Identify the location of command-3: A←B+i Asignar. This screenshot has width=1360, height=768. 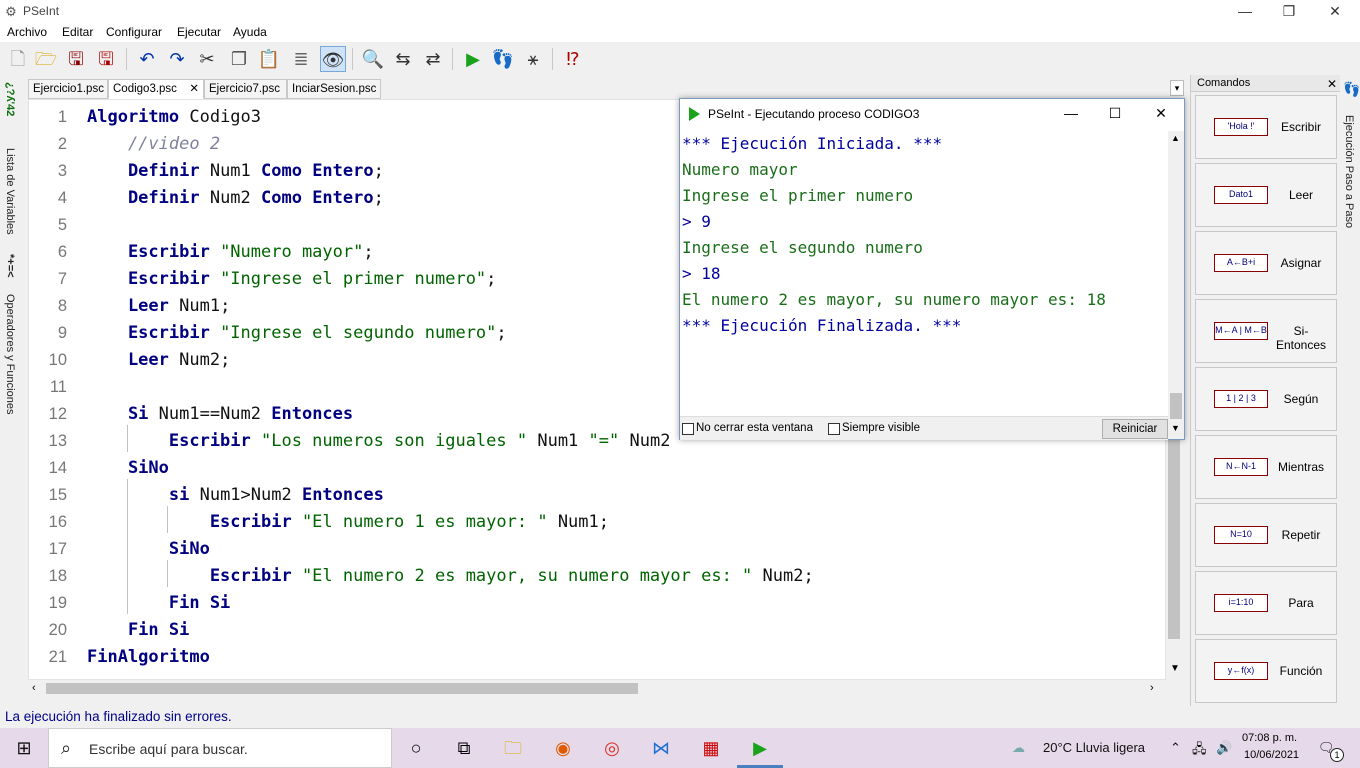
(1266, 263).